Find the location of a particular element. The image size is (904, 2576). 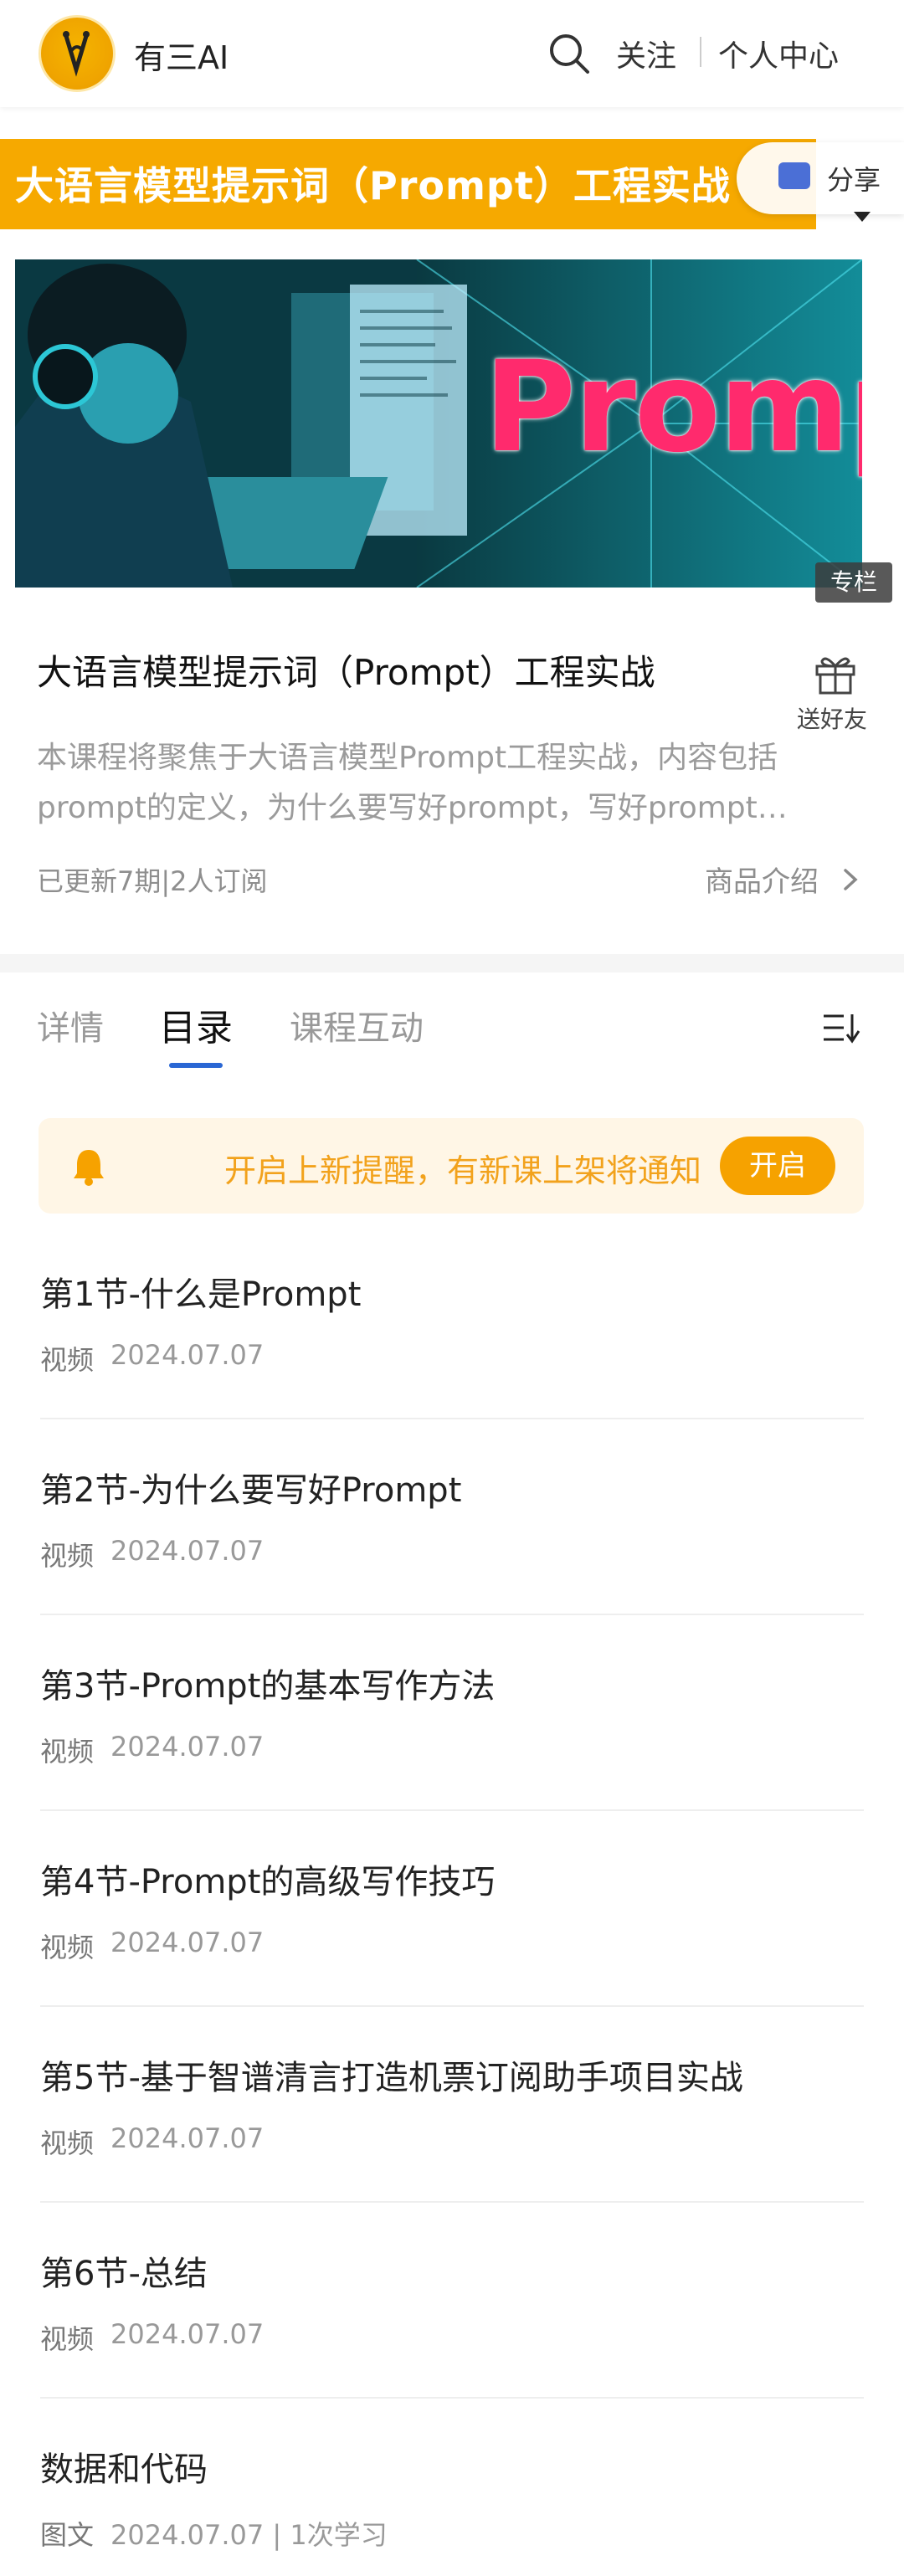

share-label: 分享 is located at coordinates (854, 180).